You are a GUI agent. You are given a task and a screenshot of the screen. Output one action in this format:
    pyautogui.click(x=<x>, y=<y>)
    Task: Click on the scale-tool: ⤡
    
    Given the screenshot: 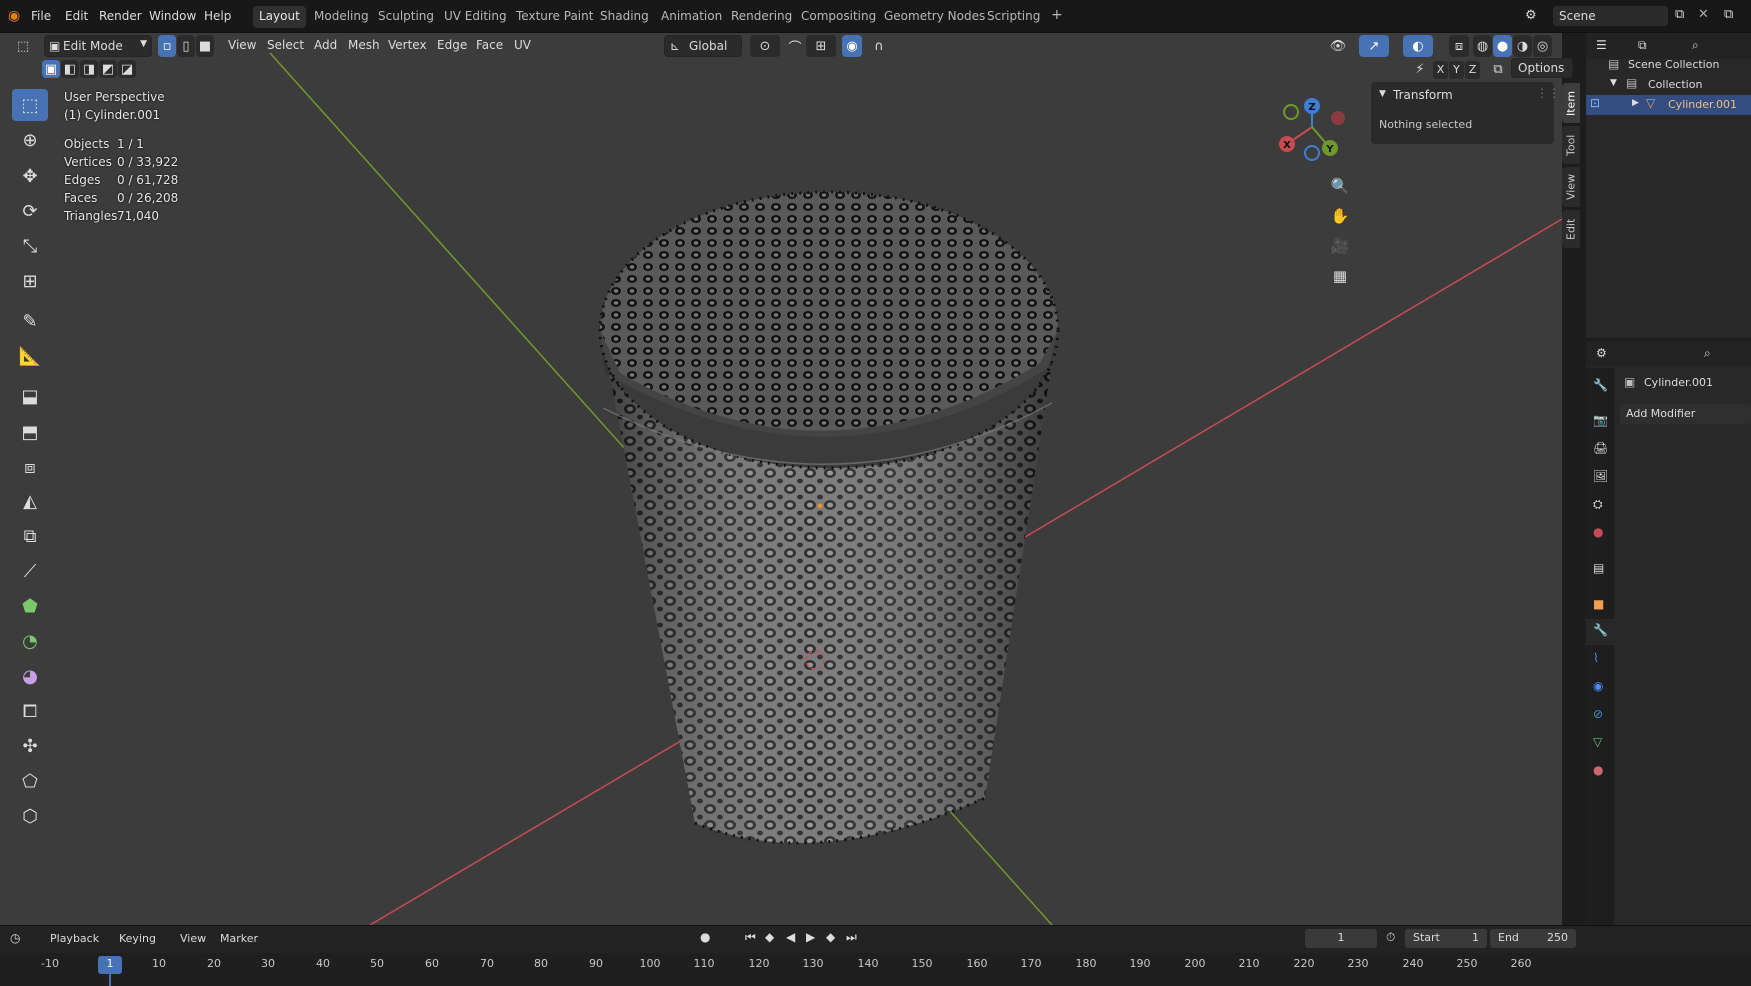 What is the action you would take?
    pyautogui.click(x=30, y=246)
    